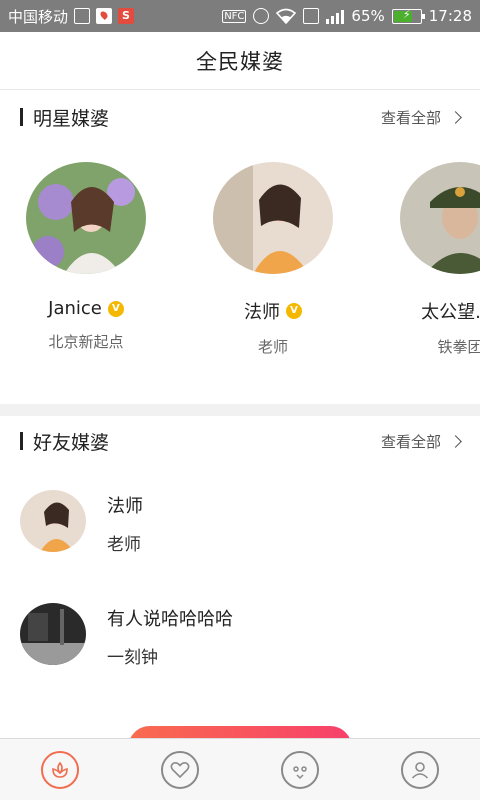 The image size is (480, 800). What do you see at coordinates (368, 16) in the screenshot?
I see `battery-percent: 65%` at bounding box center [368, 16].